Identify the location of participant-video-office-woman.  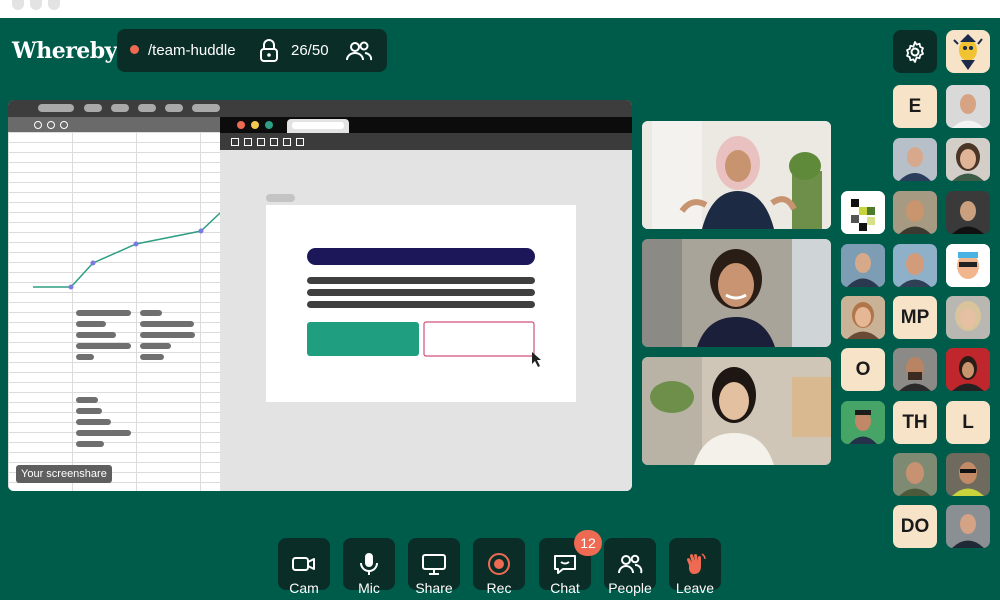
(736, 411).